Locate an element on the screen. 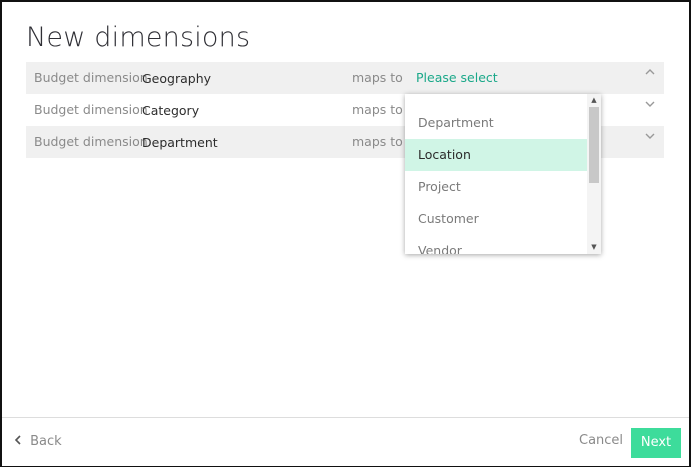 The image size is (691, 467). cancel-button: Cancel is located at coordinates (601, 440).